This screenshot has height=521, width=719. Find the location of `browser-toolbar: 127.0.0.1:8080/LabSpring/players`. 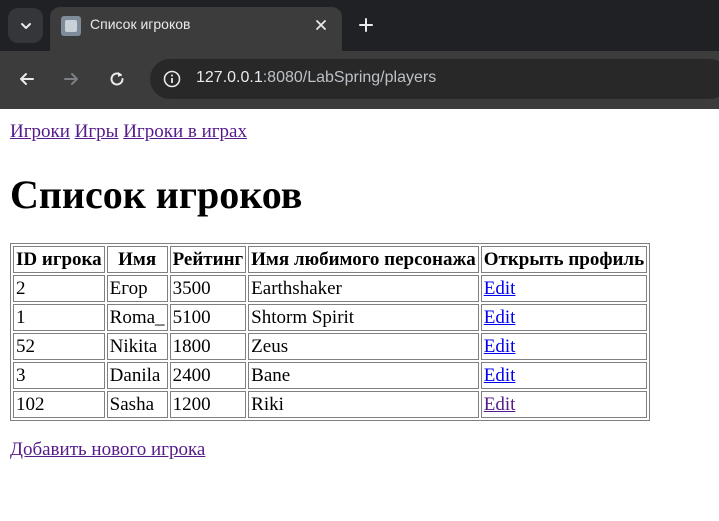

browser-toolbar: 127.0.0.1:8080/LabSpring/players is located at coordinates (359, 80).